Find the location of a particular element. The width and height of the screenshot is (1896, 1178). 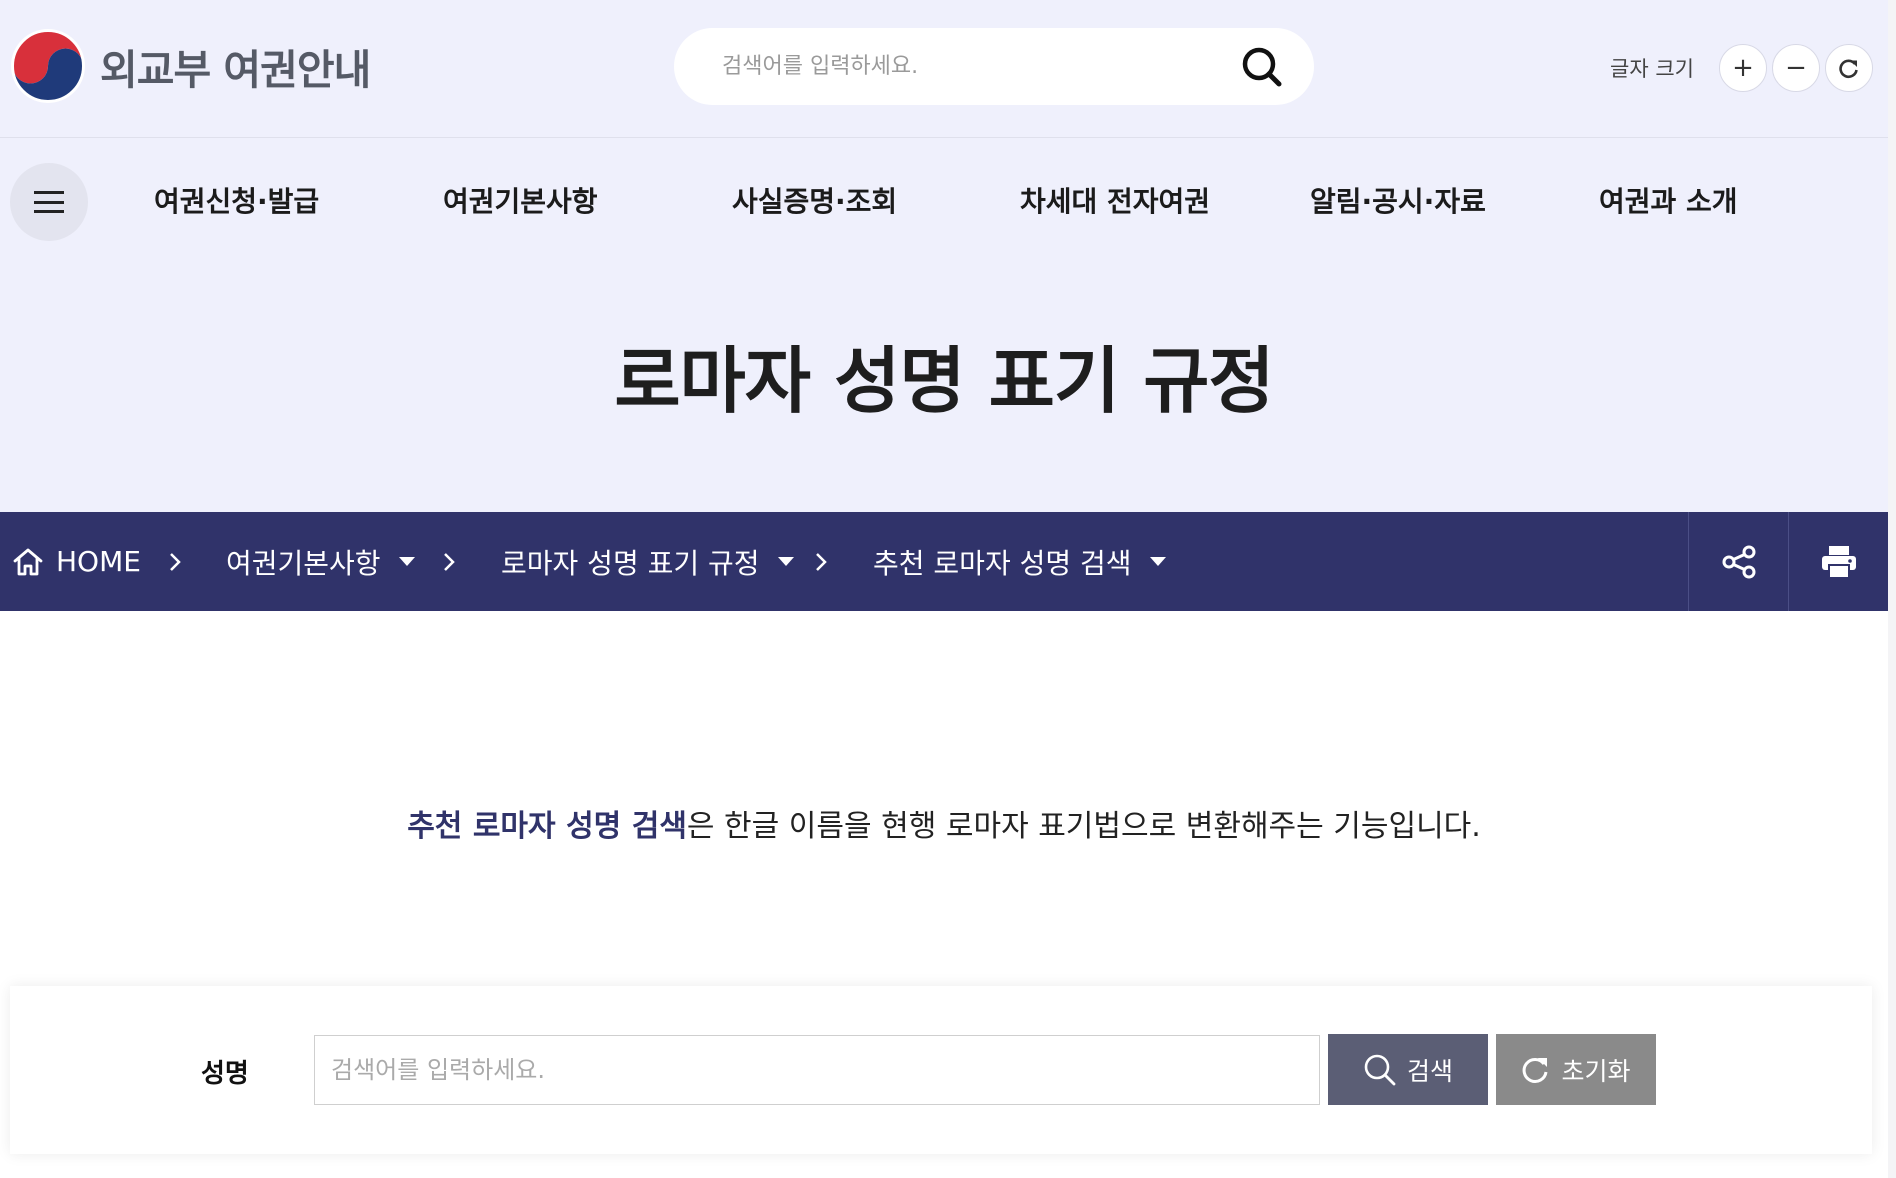

hamburger-icon is located at coordinates (49, 202).